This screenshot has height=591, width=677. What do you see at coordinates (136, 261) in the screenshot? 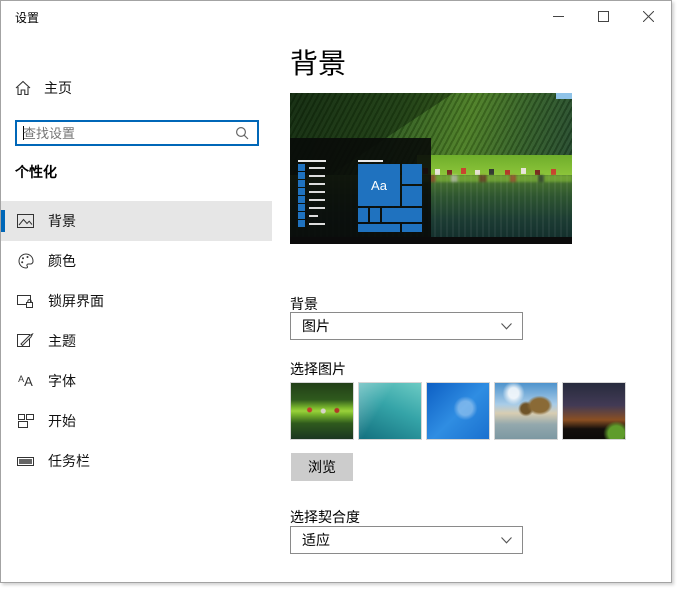
I see `sidebar-item-colors: 颜色` at bounding box center [136, 261].